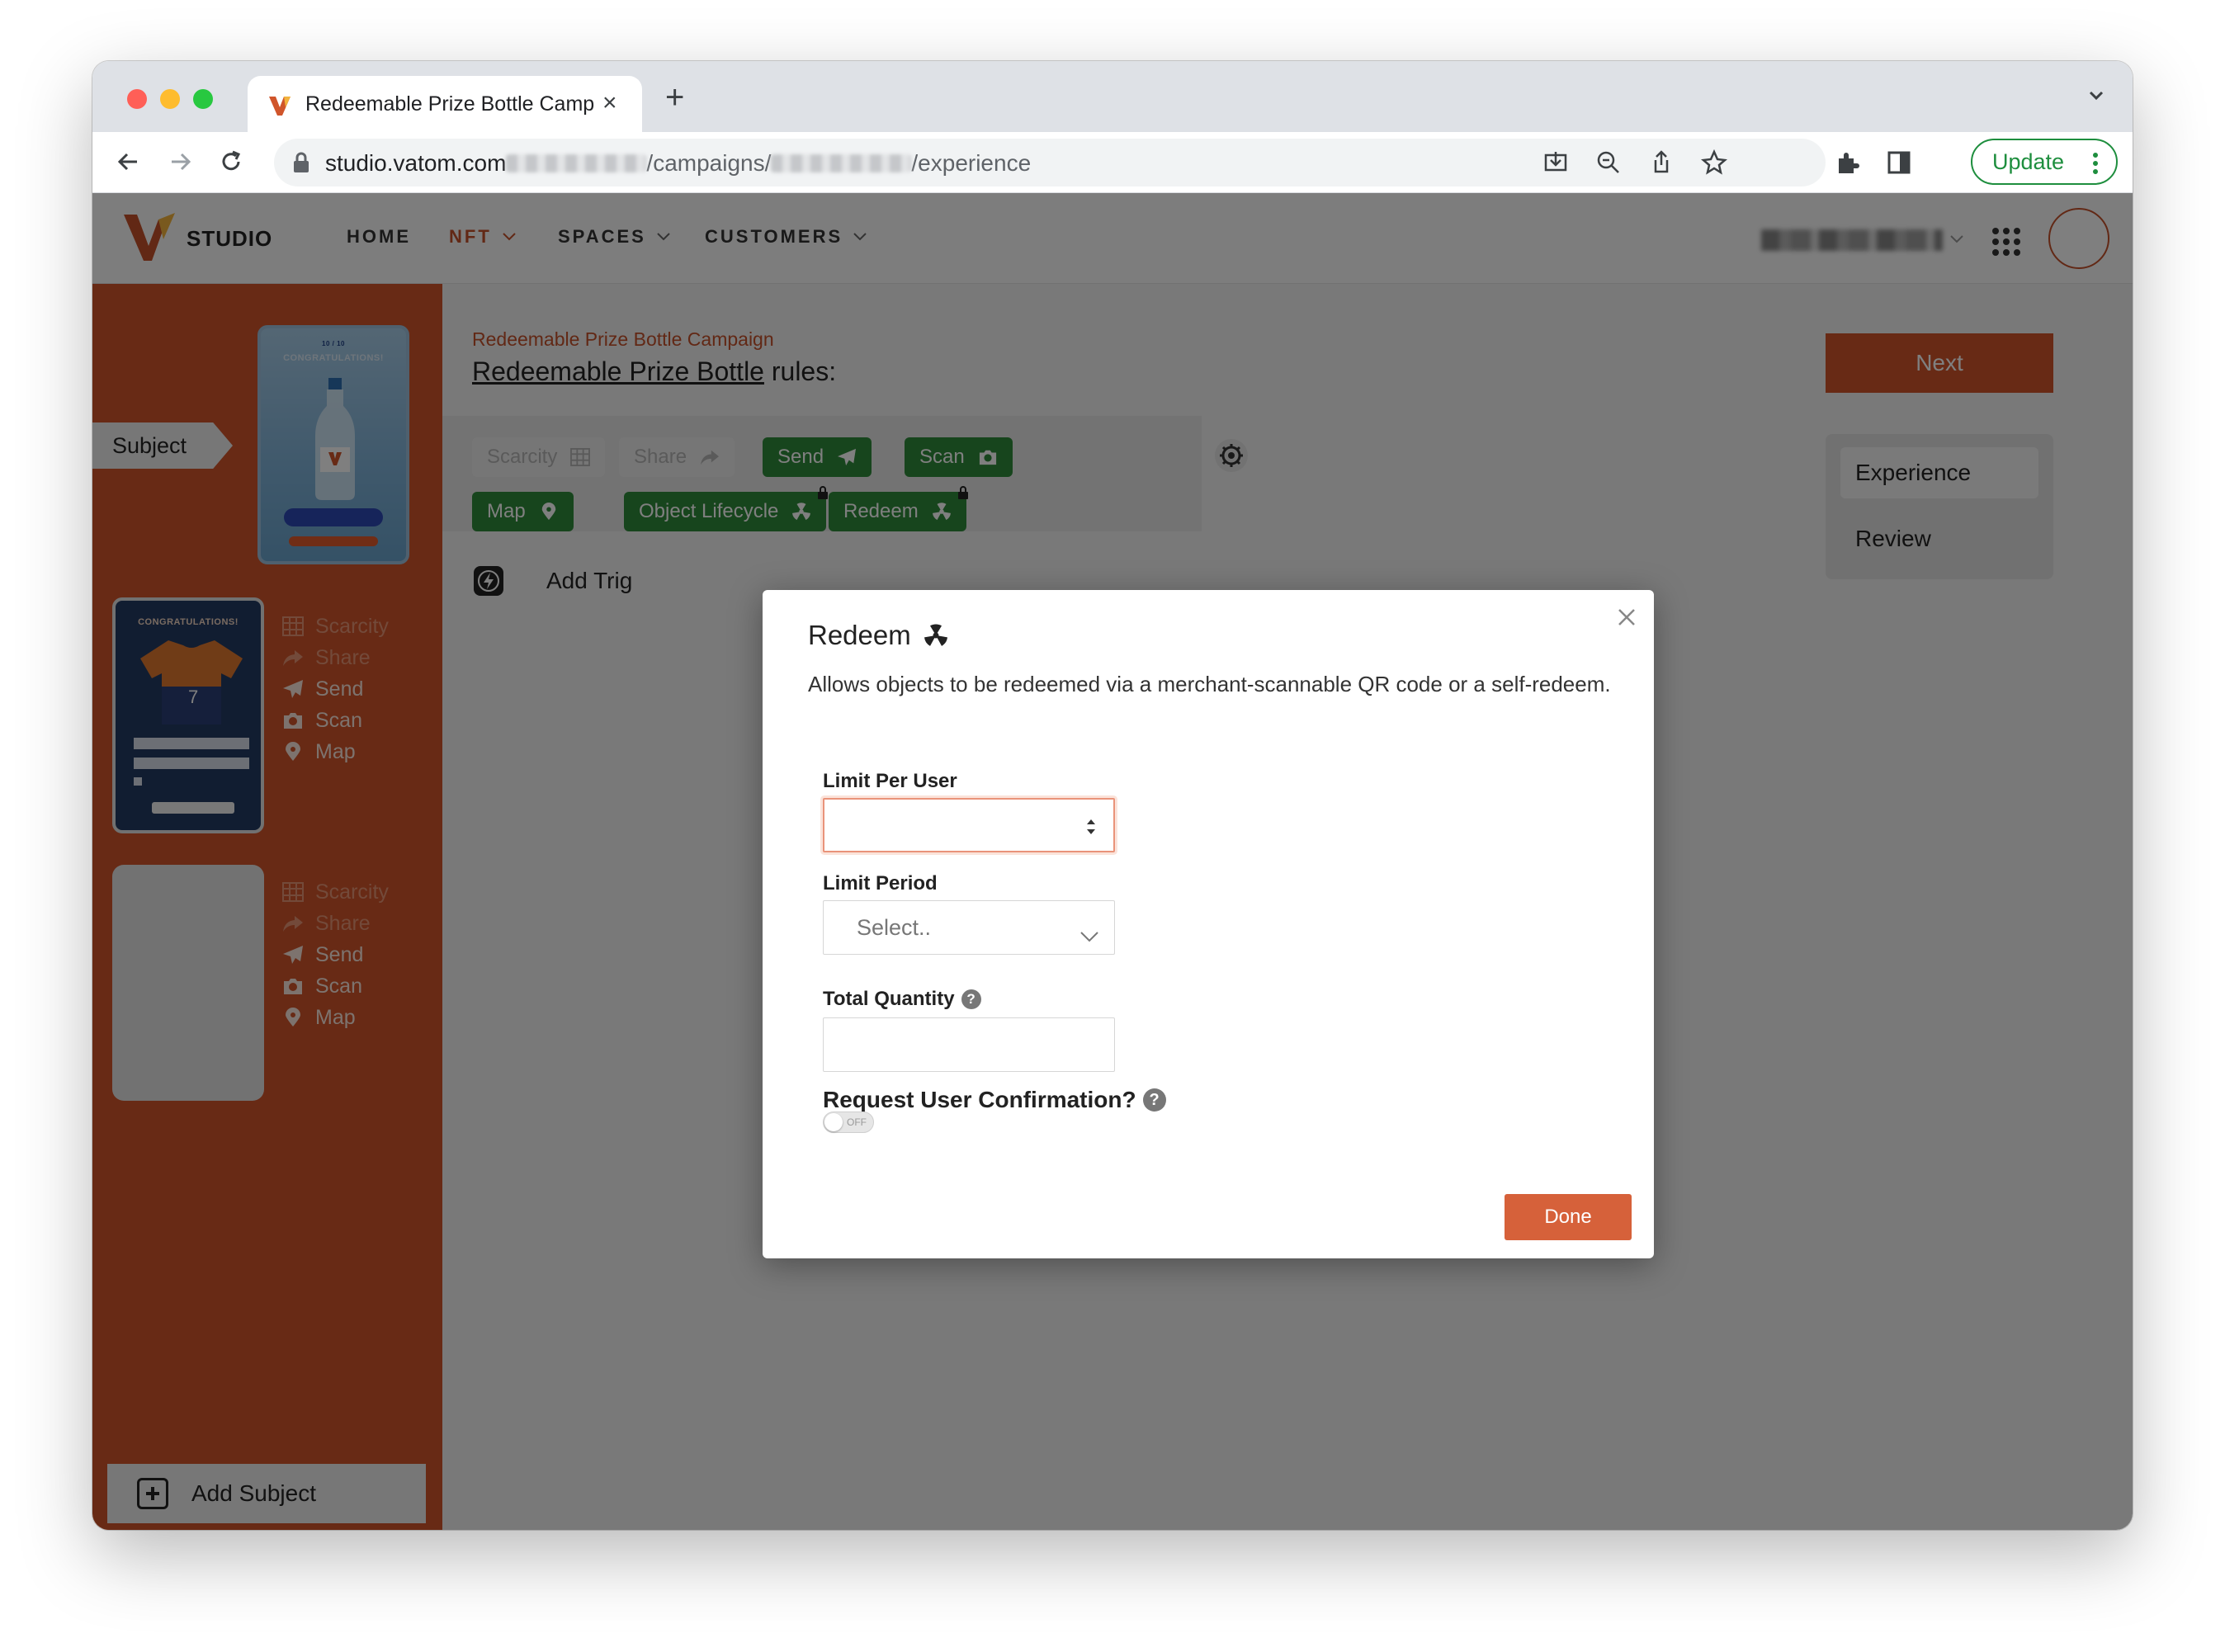 This screenshot has height=1652, width=2225. Describe the element at coordinates (1556, 163) in the screenshot. I see `install-app-icon` at that location.